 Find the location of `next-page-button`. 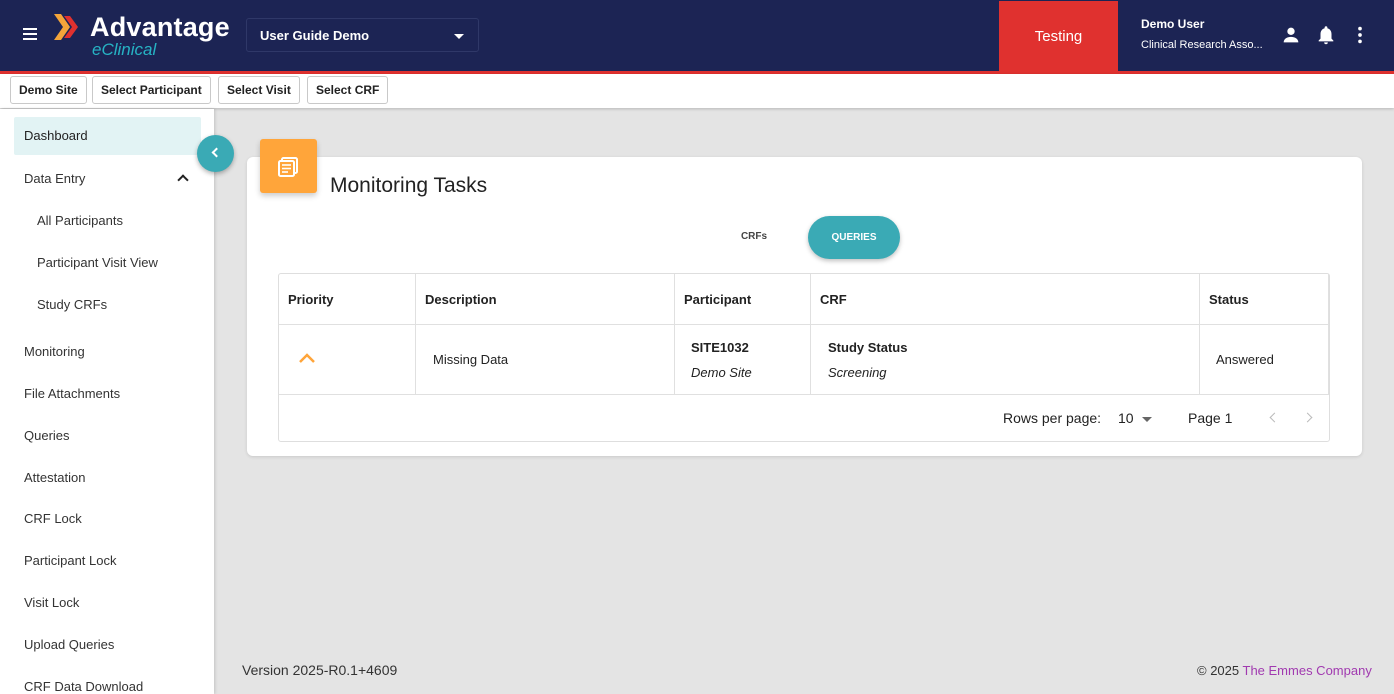

next-page-button is located at coordinates (1309, 418).